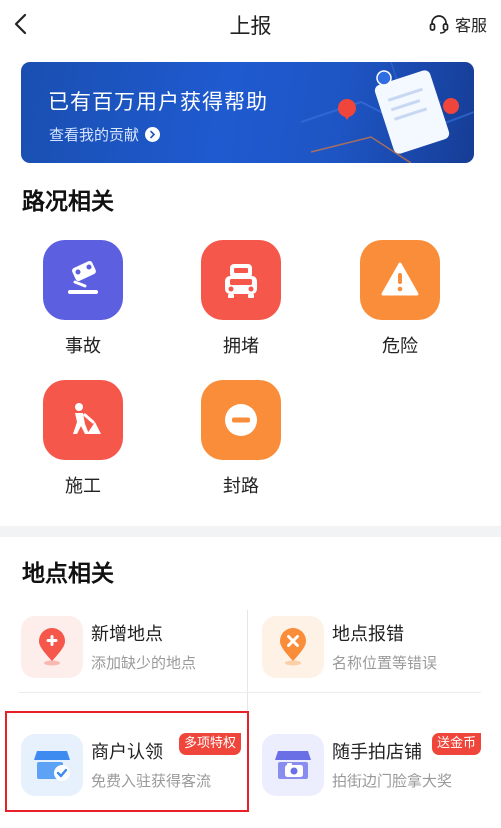 The width and height of the screenshot is (501, 828). Describe the element at coordinates (127, 634) in the screenshot. I see `add-place-title: 新增地点` at that location.